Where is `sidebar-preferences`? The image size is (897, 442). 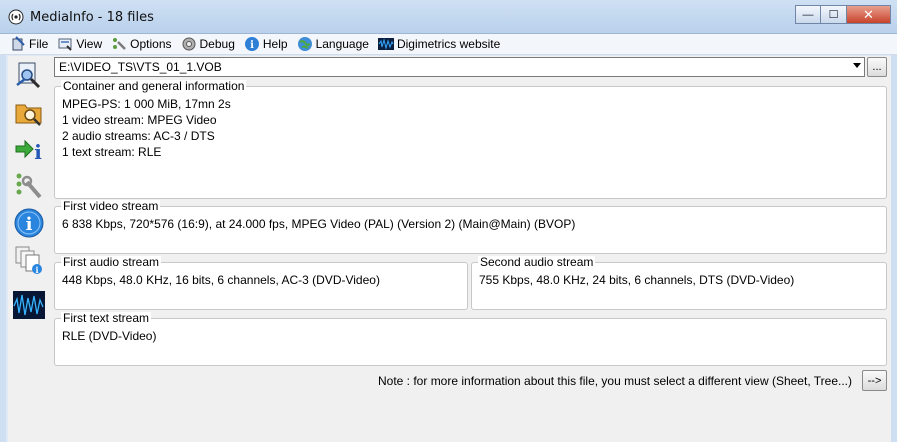 sidebar-preferences is located at coordinates (29, 186).